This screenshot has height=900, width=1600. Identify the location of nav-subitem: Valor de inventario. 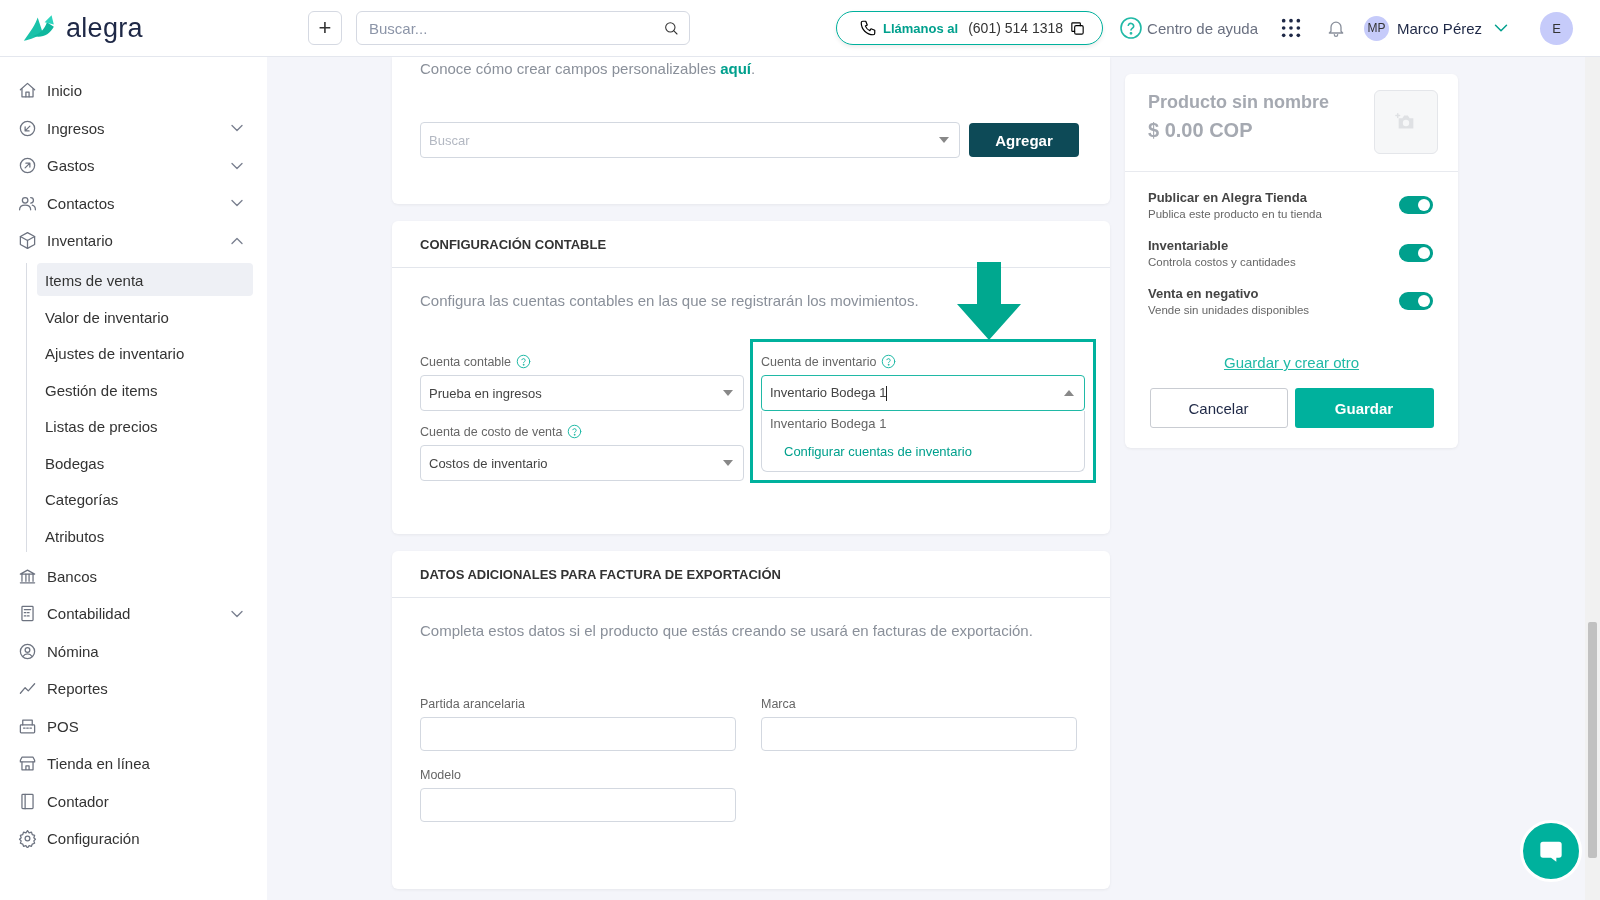
(145, 316).